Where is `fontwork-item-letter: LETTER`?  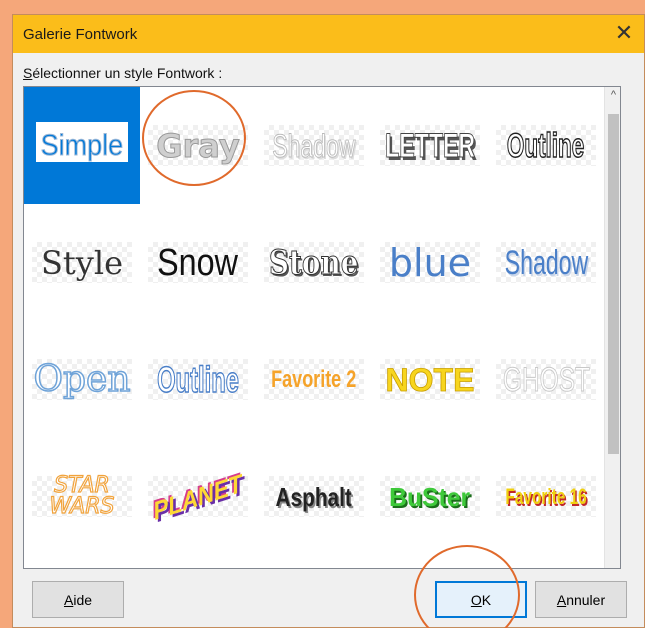
fontwork-item-letter: LETTER is located at coordinates (430, 145).